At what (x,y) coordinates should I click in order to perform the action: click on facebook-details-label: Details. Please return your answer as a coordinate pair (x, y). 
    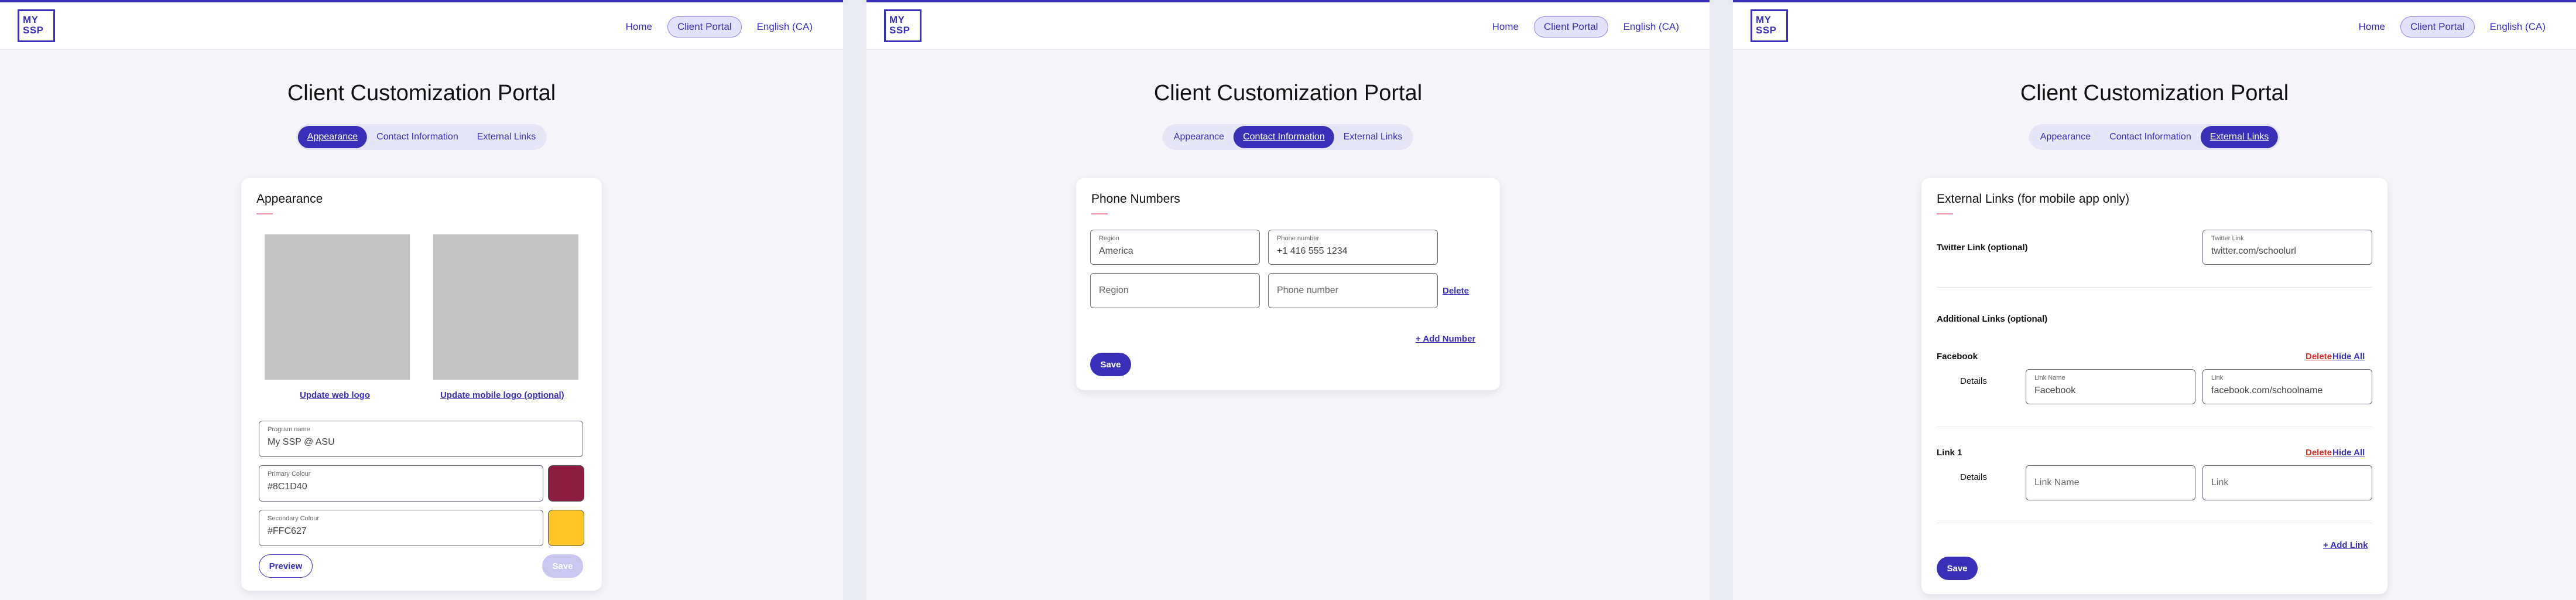
    Looking at the image, I should click on (1973, 381).